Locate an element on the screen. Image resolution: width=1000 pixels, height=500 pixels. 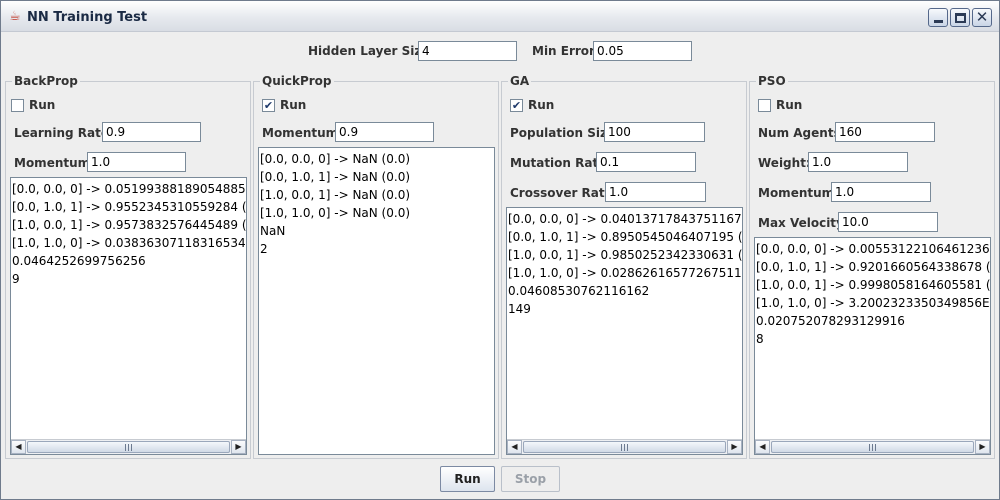
backprop-run-checkbox: Run is located at coordinates (33, 105).